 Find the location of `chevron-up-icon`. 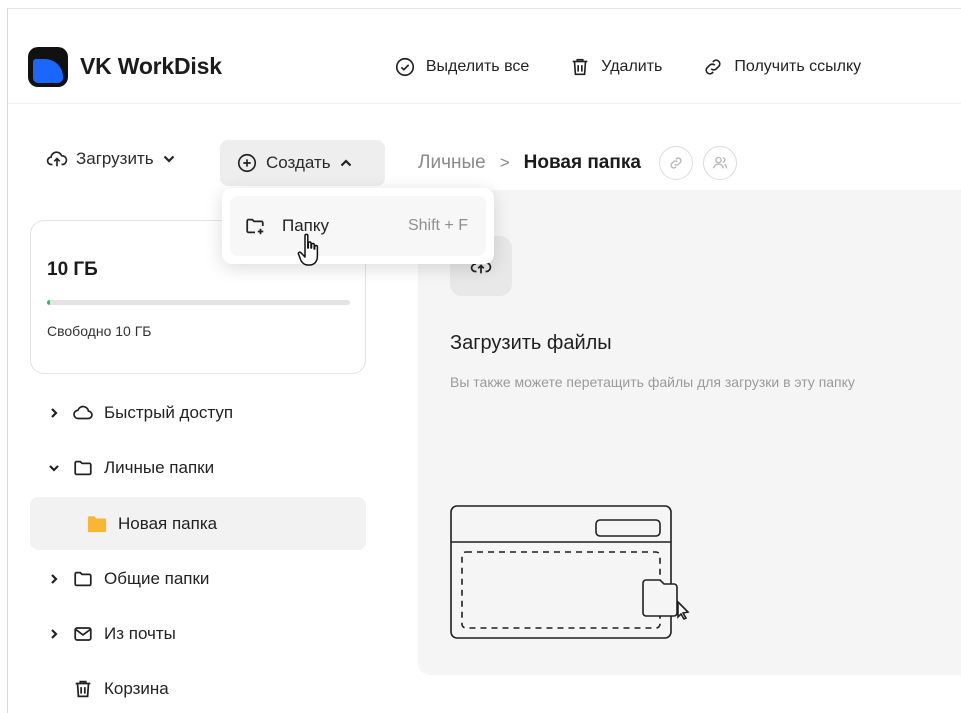

chevron-up-icon is located at coordinates (345, 163).